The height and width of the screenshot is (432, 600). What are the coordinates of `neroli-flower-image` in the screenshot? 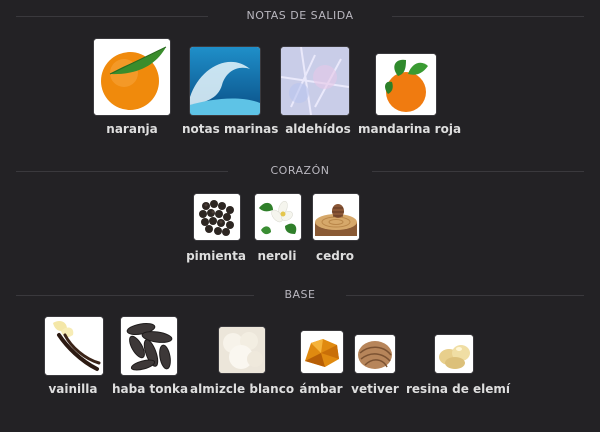 It's located at (278, 217).